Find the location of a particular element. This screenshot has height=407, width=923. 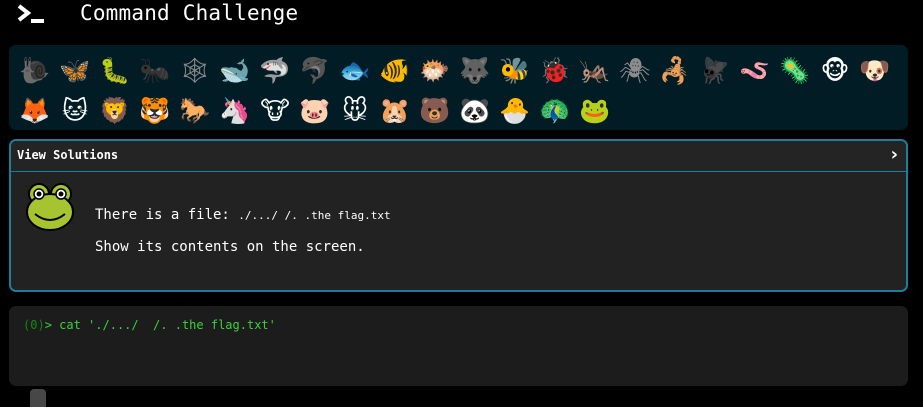

animal-unicorn-icon: 🦄 is located at coordinates (235, 111).